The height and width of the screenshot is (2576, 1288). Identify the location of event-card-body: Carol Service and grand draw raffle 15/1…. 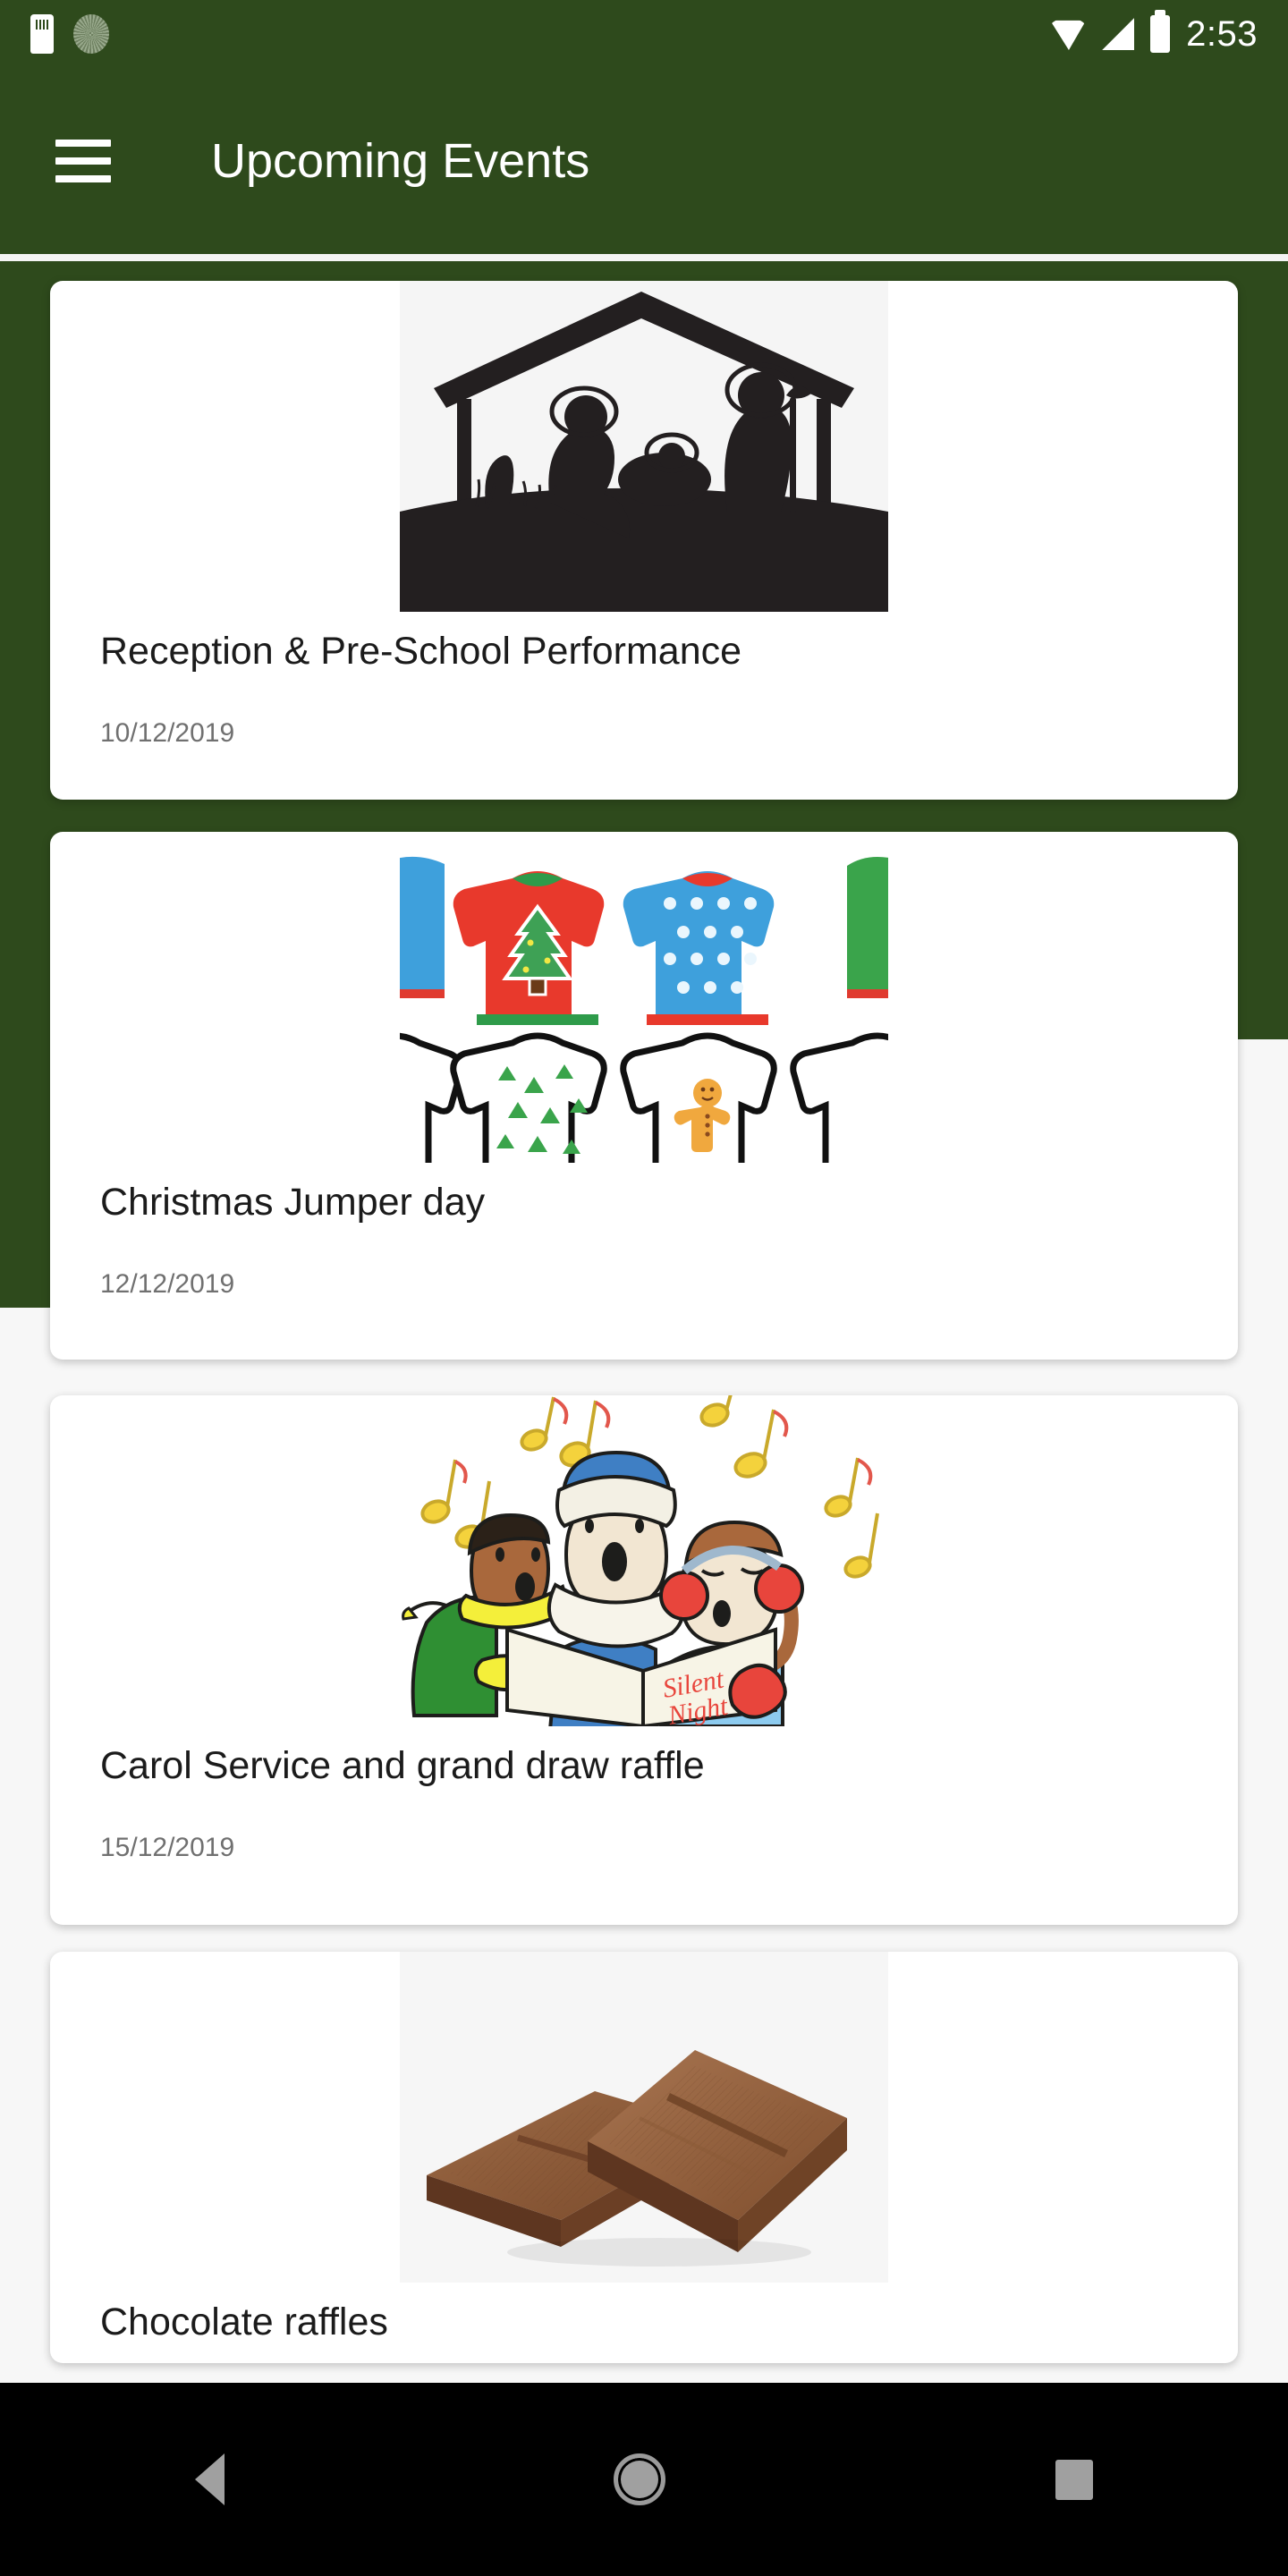
(644, 1810).